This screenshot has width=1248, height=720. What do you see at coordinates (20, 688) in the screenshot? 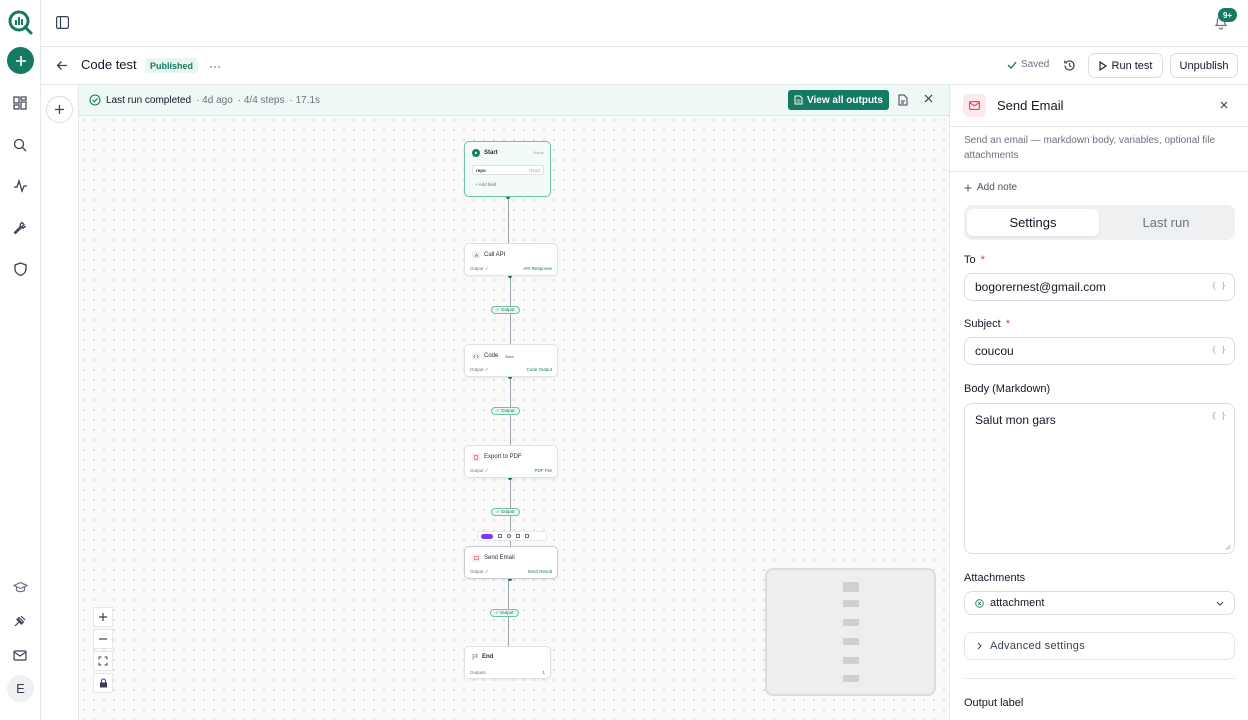
I see `avatar: E` at bounding box center [20, 688].